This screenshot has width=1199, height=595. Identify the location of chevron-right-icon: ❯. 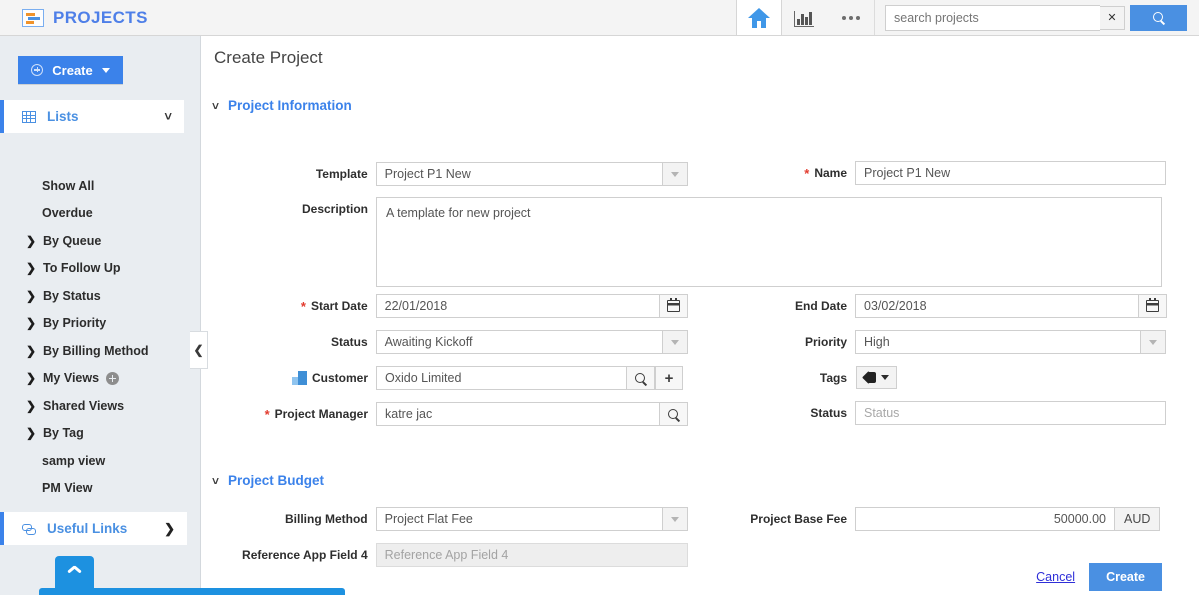
(31, 295).